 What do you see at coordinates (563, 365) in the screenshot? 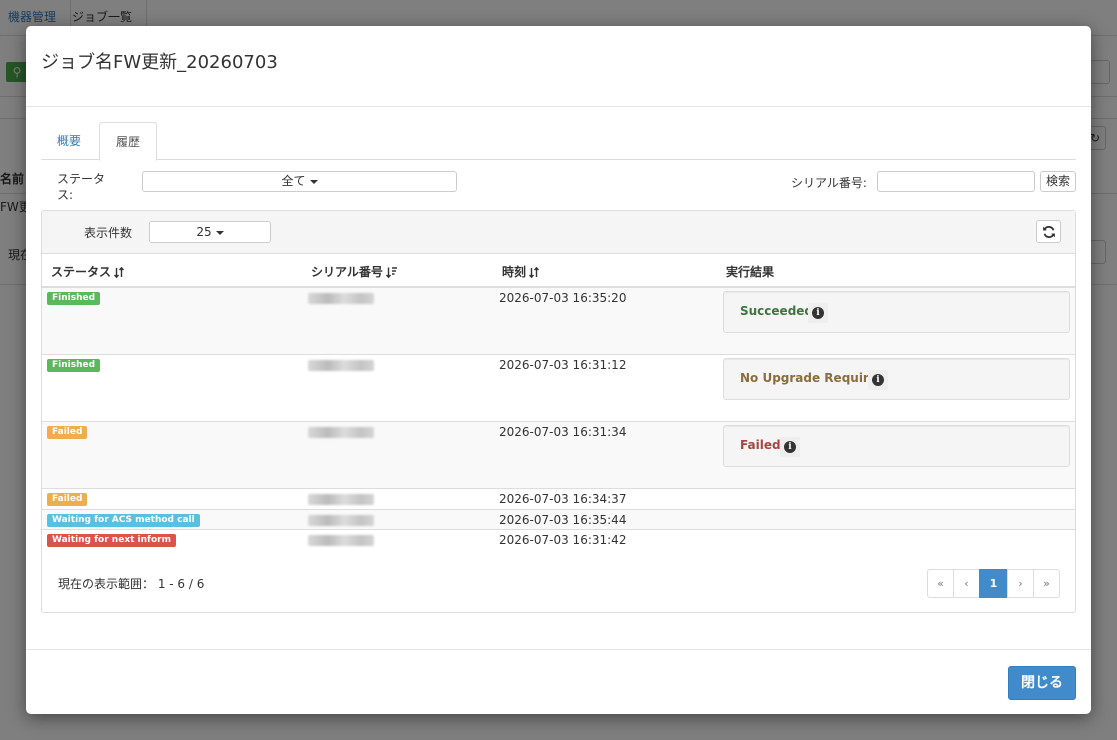
I see `time-cell: 2026-07-03 16:31:12` at bounding box center [563, 365].